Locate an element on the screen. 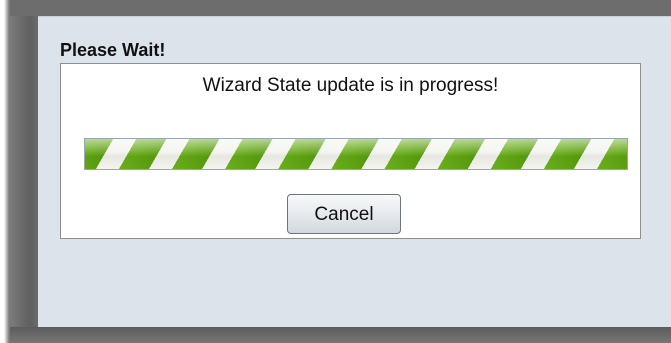  progress-bar is located at coordinates (356, 154).